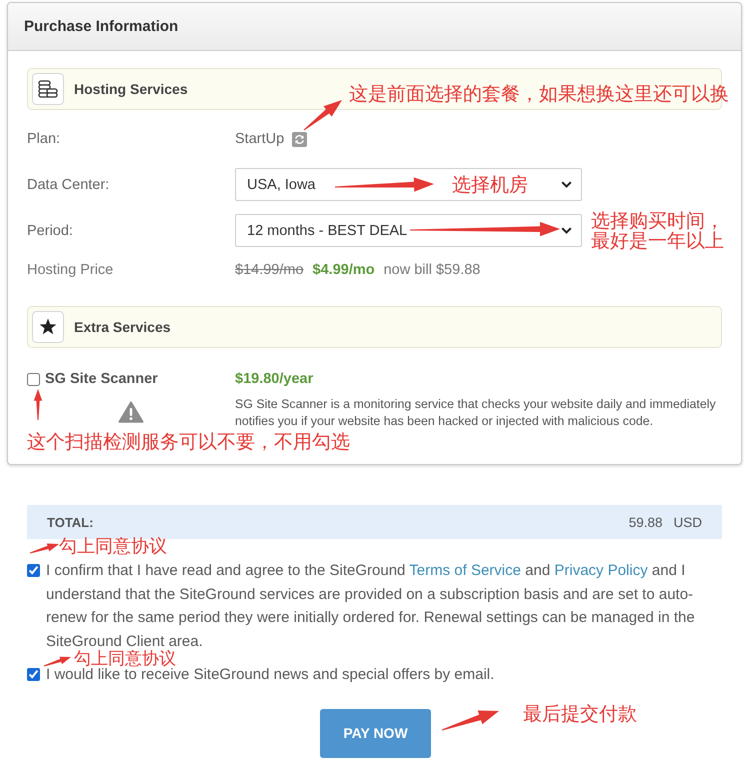 The height and width of the screenshot is (775, 751). I want to click on old-price: $14.99/mo, so click(269, 270).